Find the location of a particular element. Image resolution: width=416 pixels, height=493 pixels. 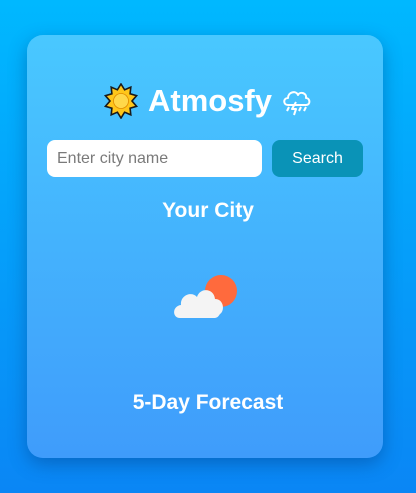

app-header: Atmosfy is located at coordinates (208, 101).